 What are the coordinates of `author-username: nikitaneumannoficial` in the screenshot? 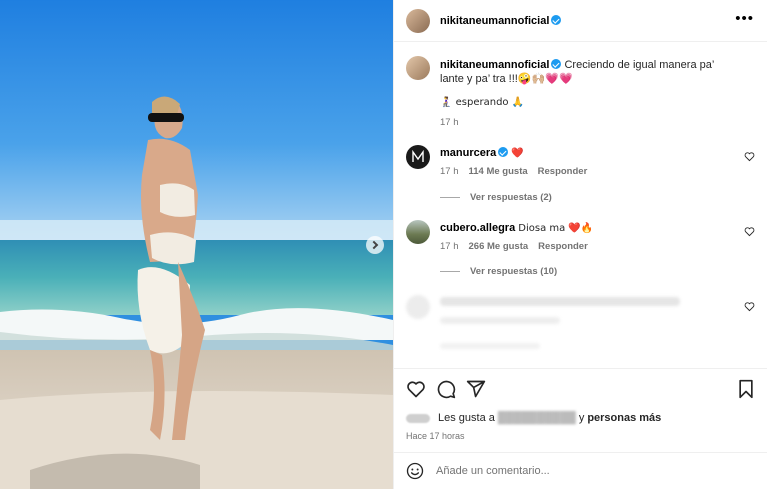 It's located at (494, 21).